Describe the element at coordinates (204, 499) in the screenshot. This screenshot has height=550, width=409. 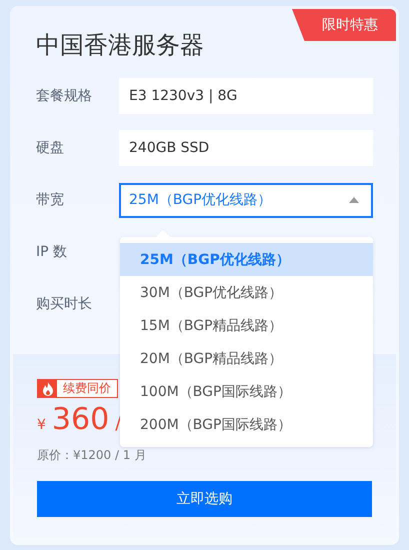
I see `buy-button: 立即选购` at that location.